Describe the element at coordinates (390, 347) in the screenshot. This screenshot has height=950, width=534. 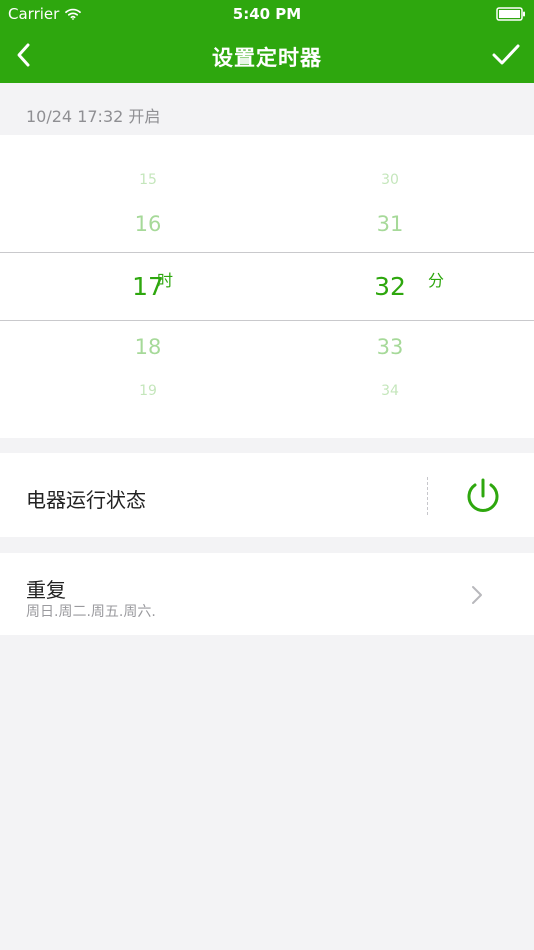
I see `minute-option: 33` at that location.